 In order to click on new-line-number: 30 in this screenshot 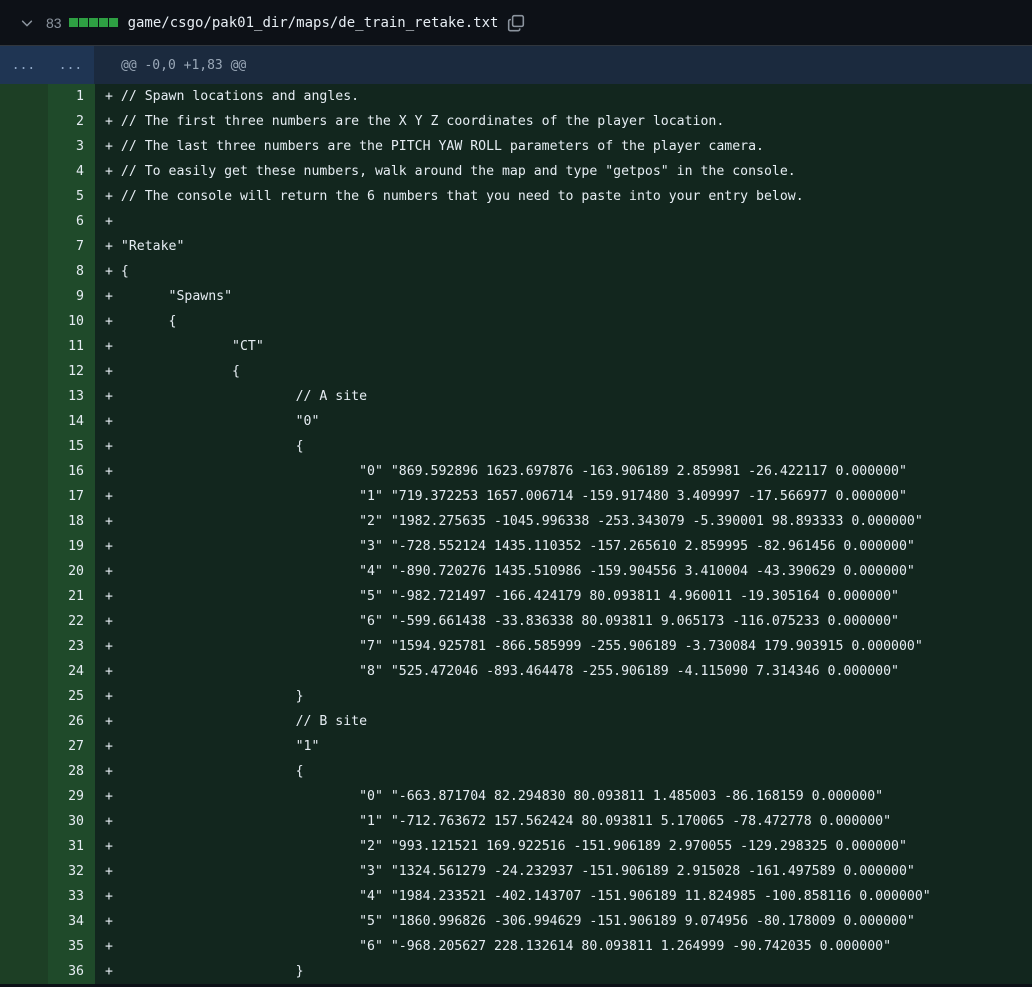, I will do `click(71, 821)`.